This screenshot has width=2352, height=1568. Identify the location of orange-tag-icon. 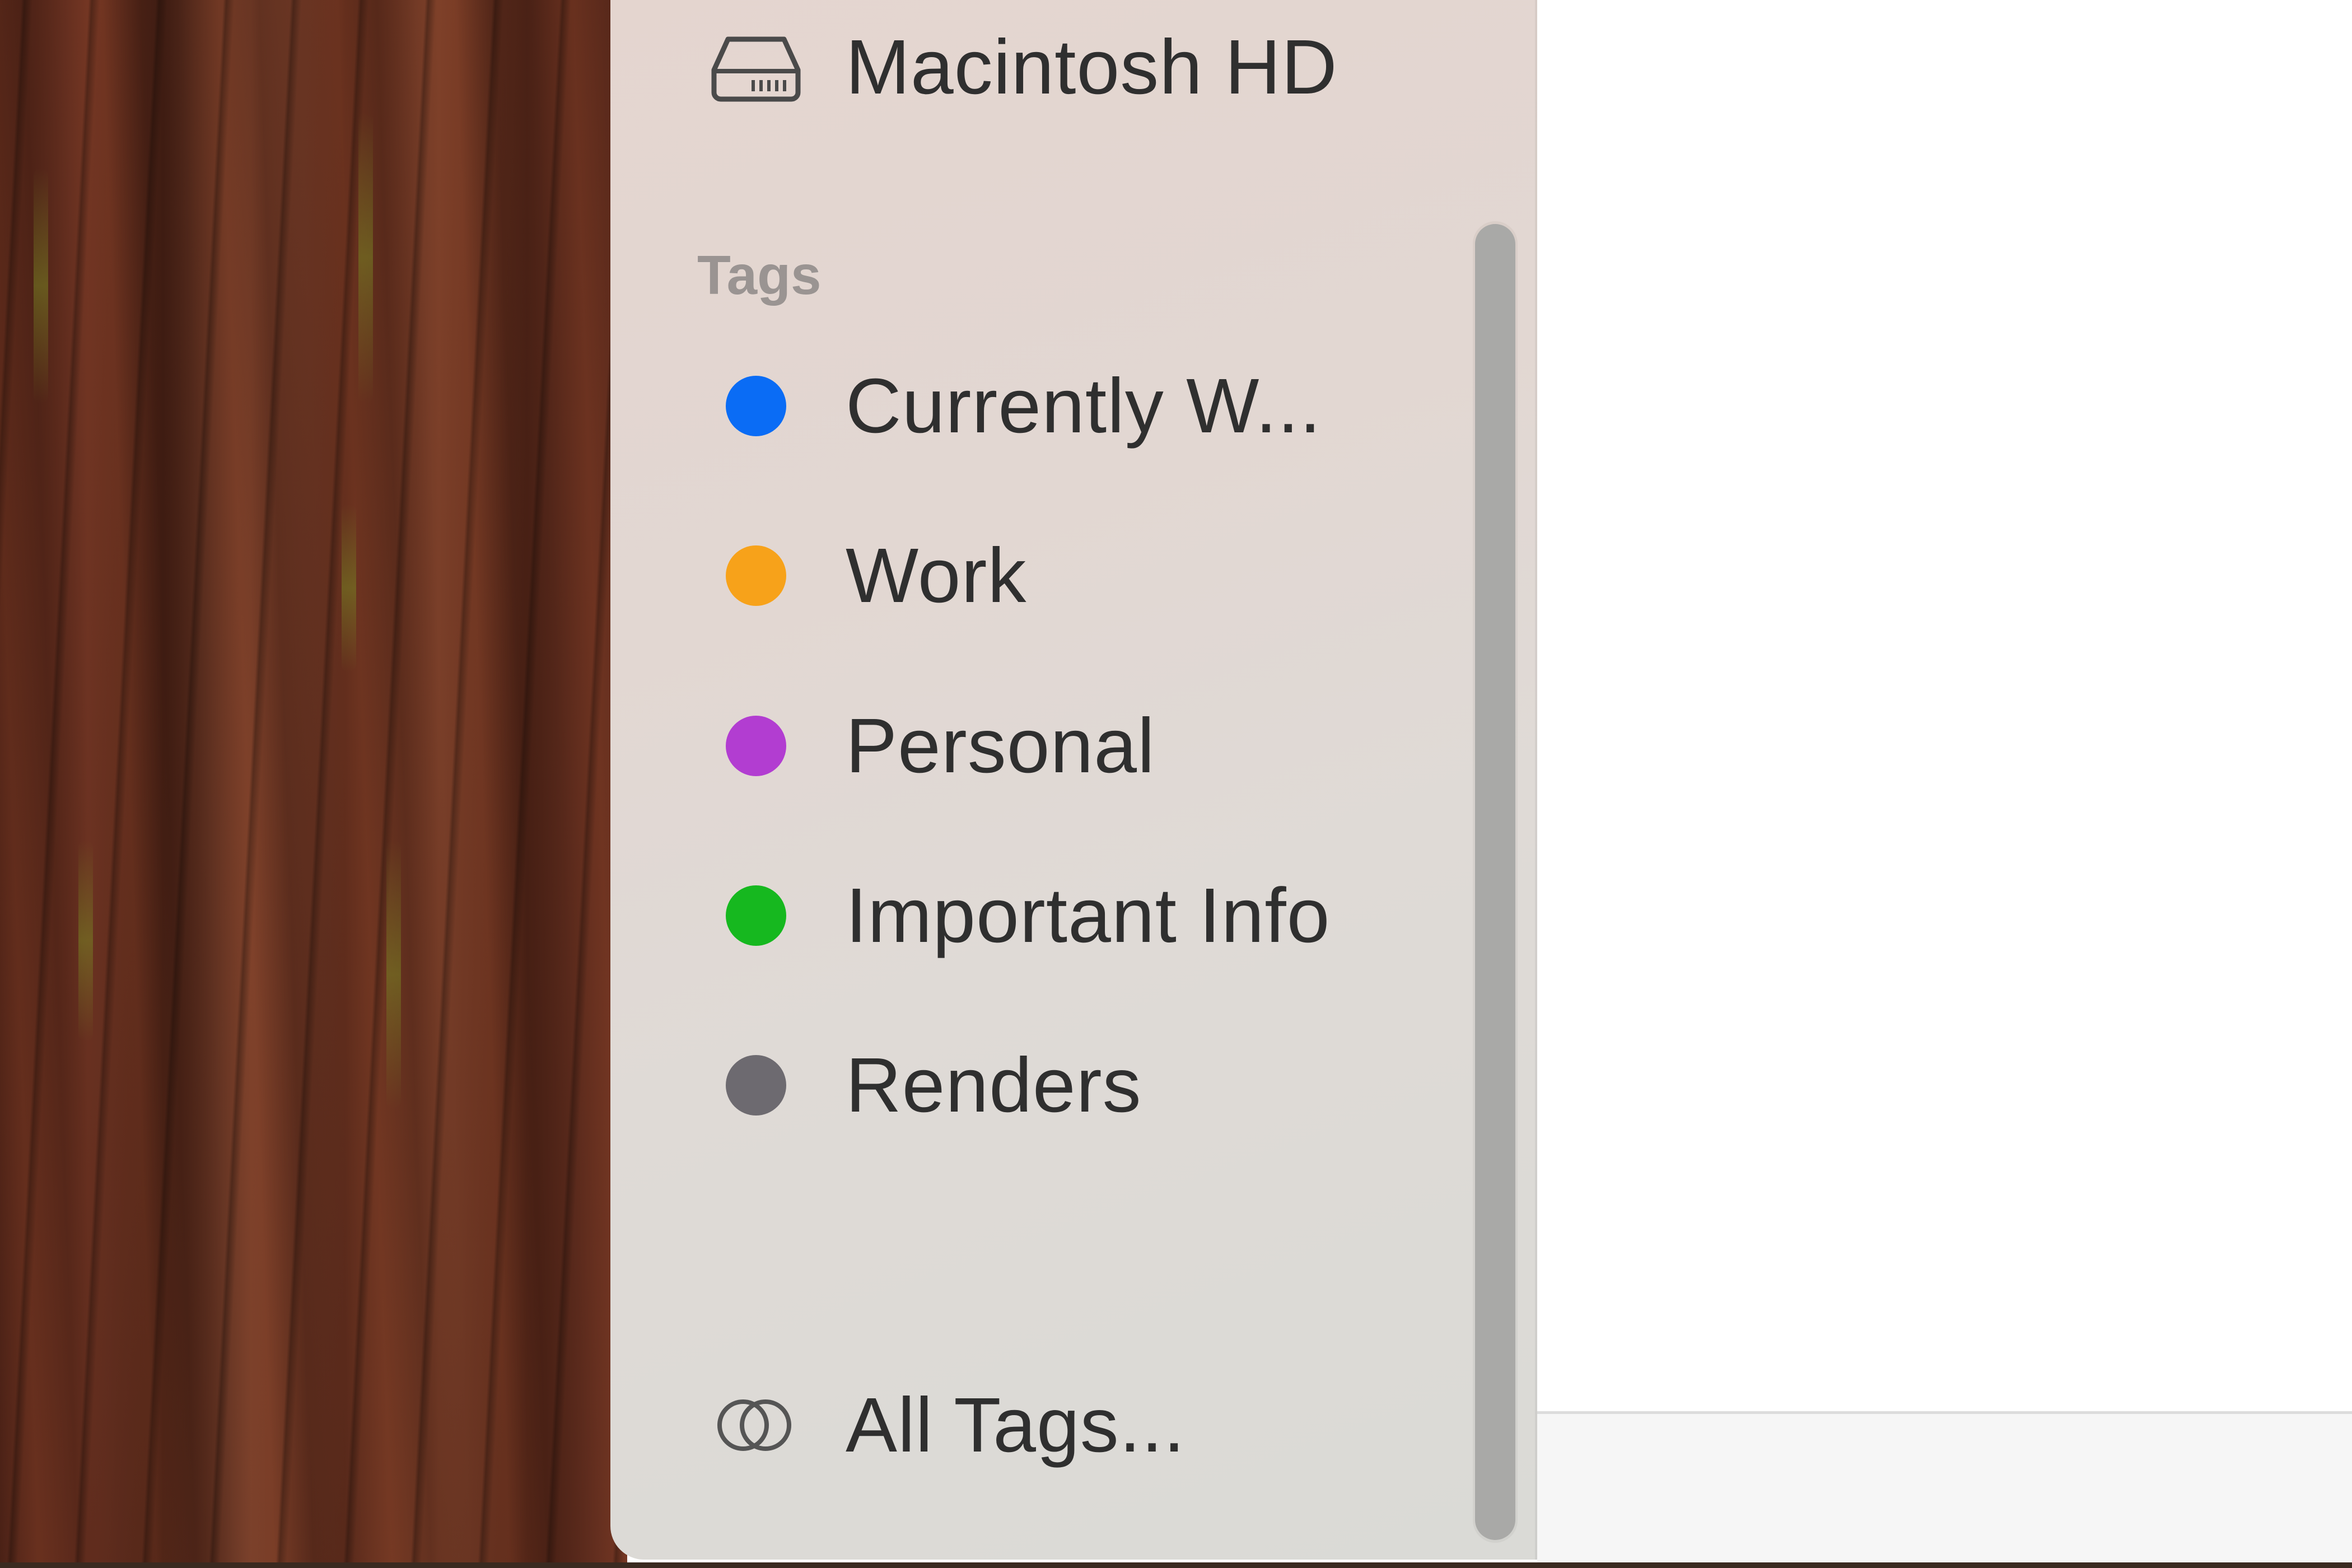
(756, 576).